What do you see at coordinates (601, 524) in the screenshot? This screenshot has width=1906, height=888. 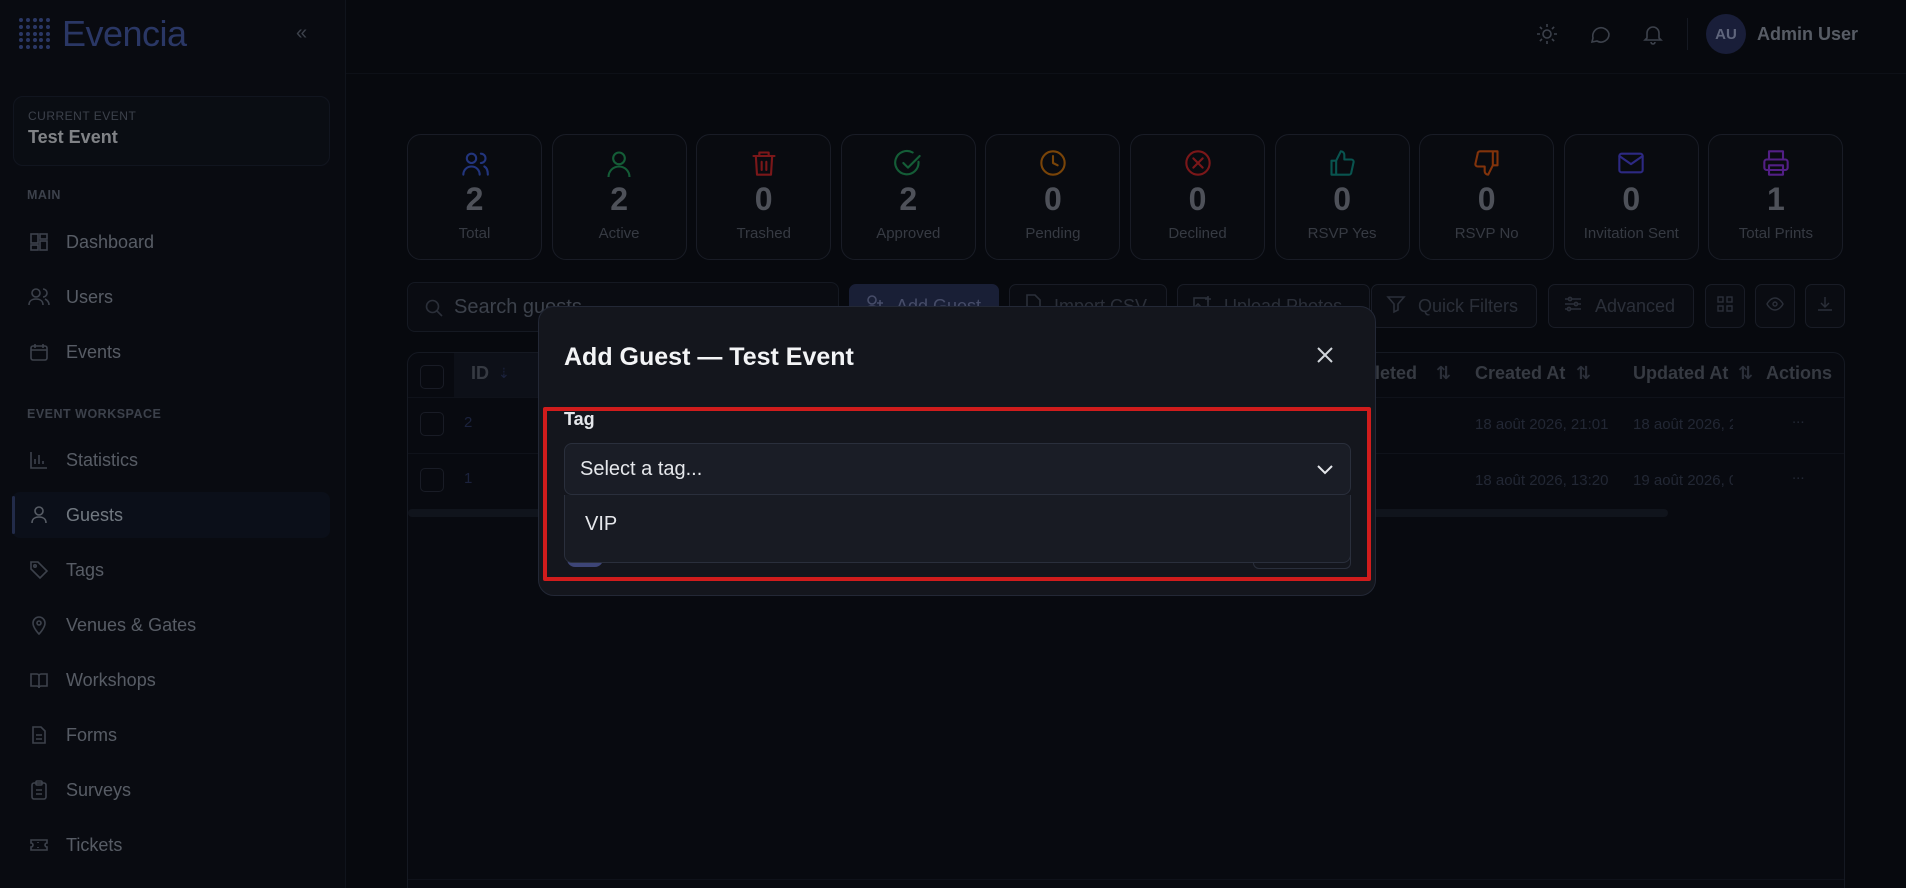 I see `tag-option-vip: VIP` at bounding box center [601, 524].